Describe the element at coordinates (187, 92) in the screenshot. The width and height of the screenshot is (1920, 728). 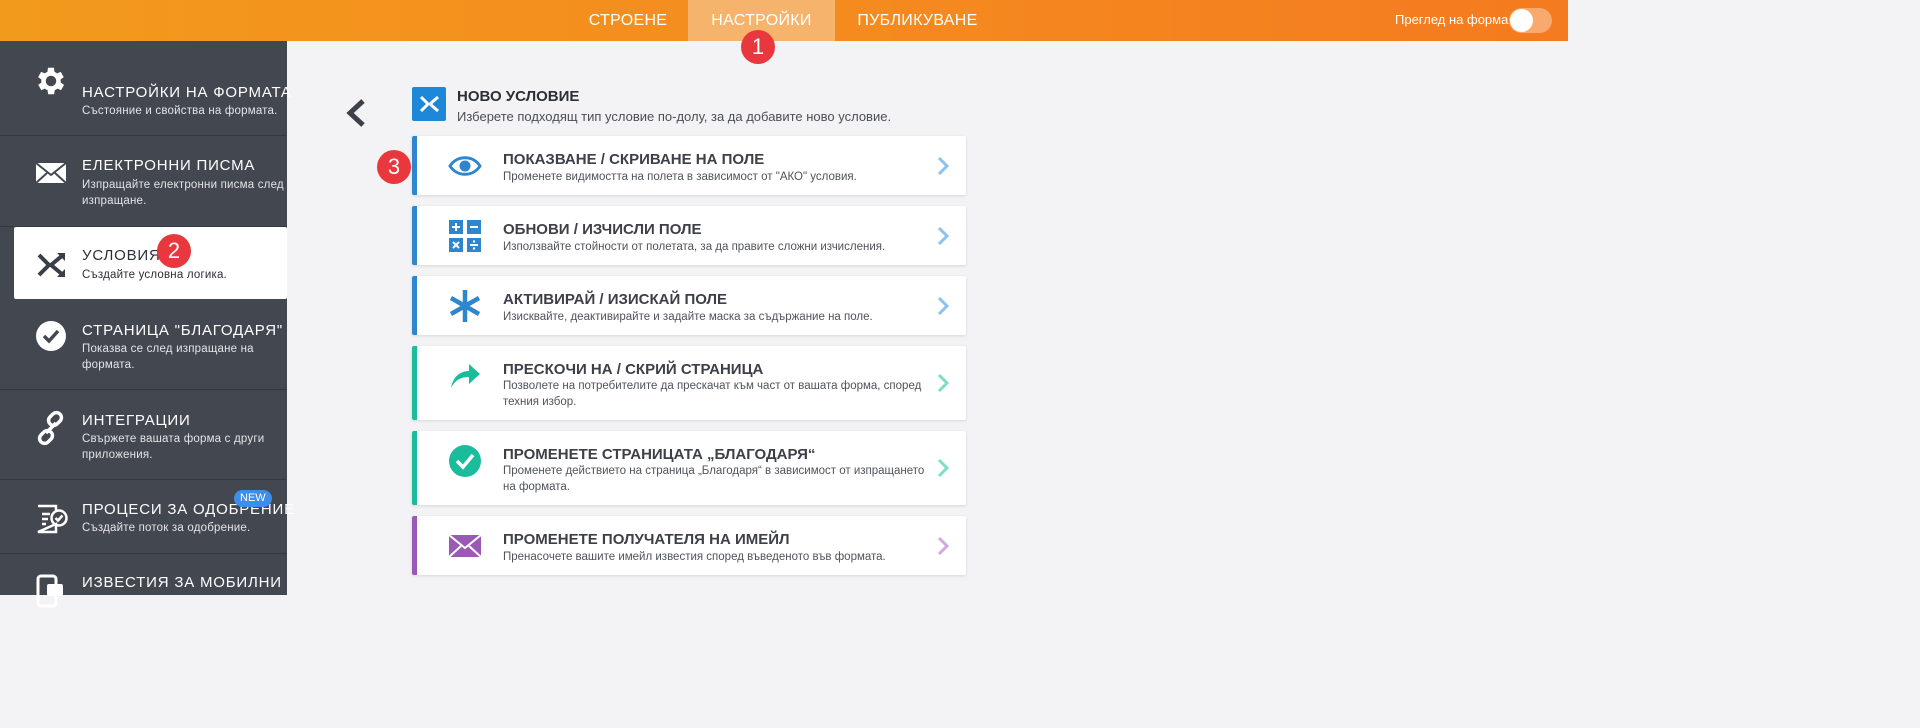
I see `sidebar-item-title: НАСТРОЙКИ НА ФОРМАТА` at that location.